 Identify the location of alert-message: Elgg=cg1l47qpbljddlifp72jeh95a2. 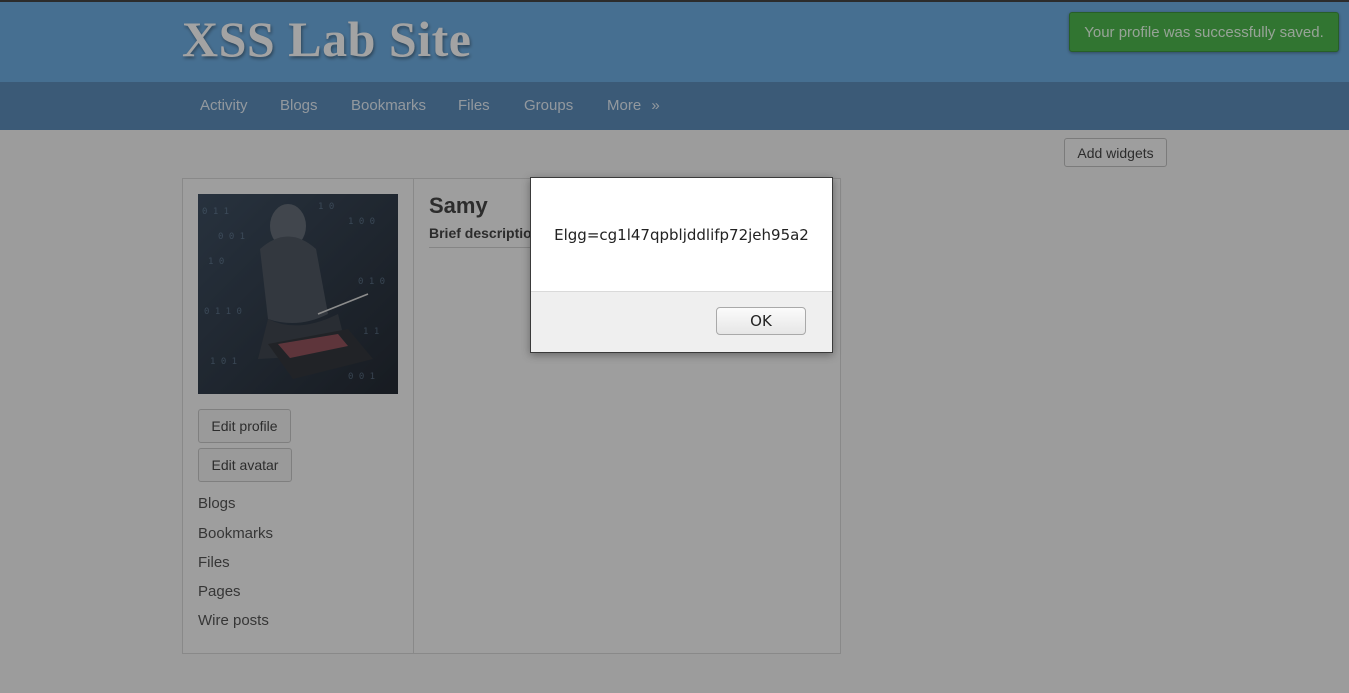
(681, 234).